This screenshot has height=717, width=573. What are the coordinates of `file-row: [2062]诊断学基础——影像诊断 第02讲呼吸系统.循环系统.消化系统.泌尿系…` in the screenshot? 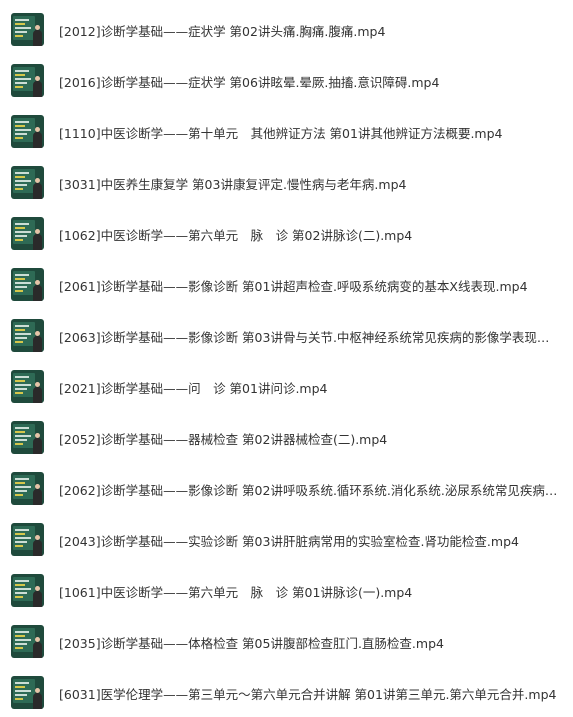 It's located at (286, 487).